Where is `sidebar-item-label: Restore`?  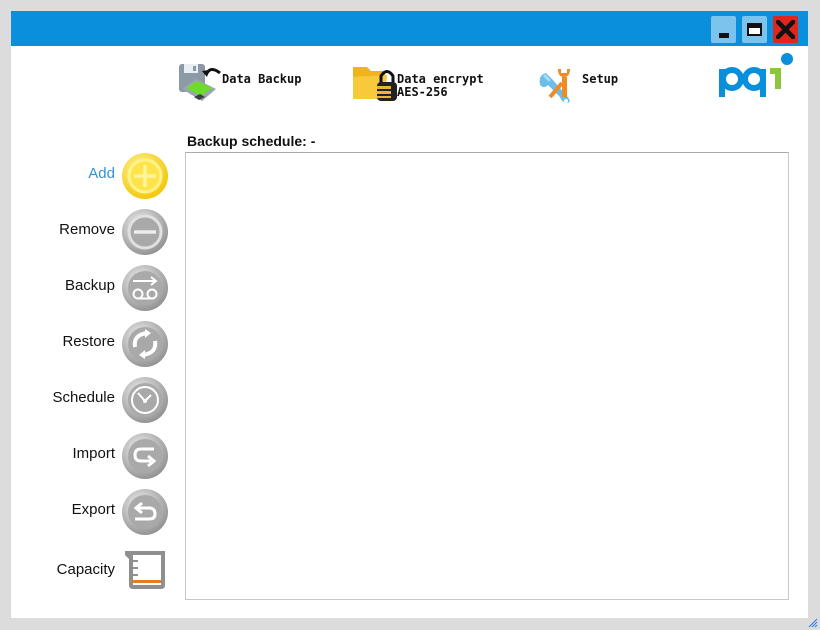
sidebar-item-label: Restore is located at coordinates (88, 341).